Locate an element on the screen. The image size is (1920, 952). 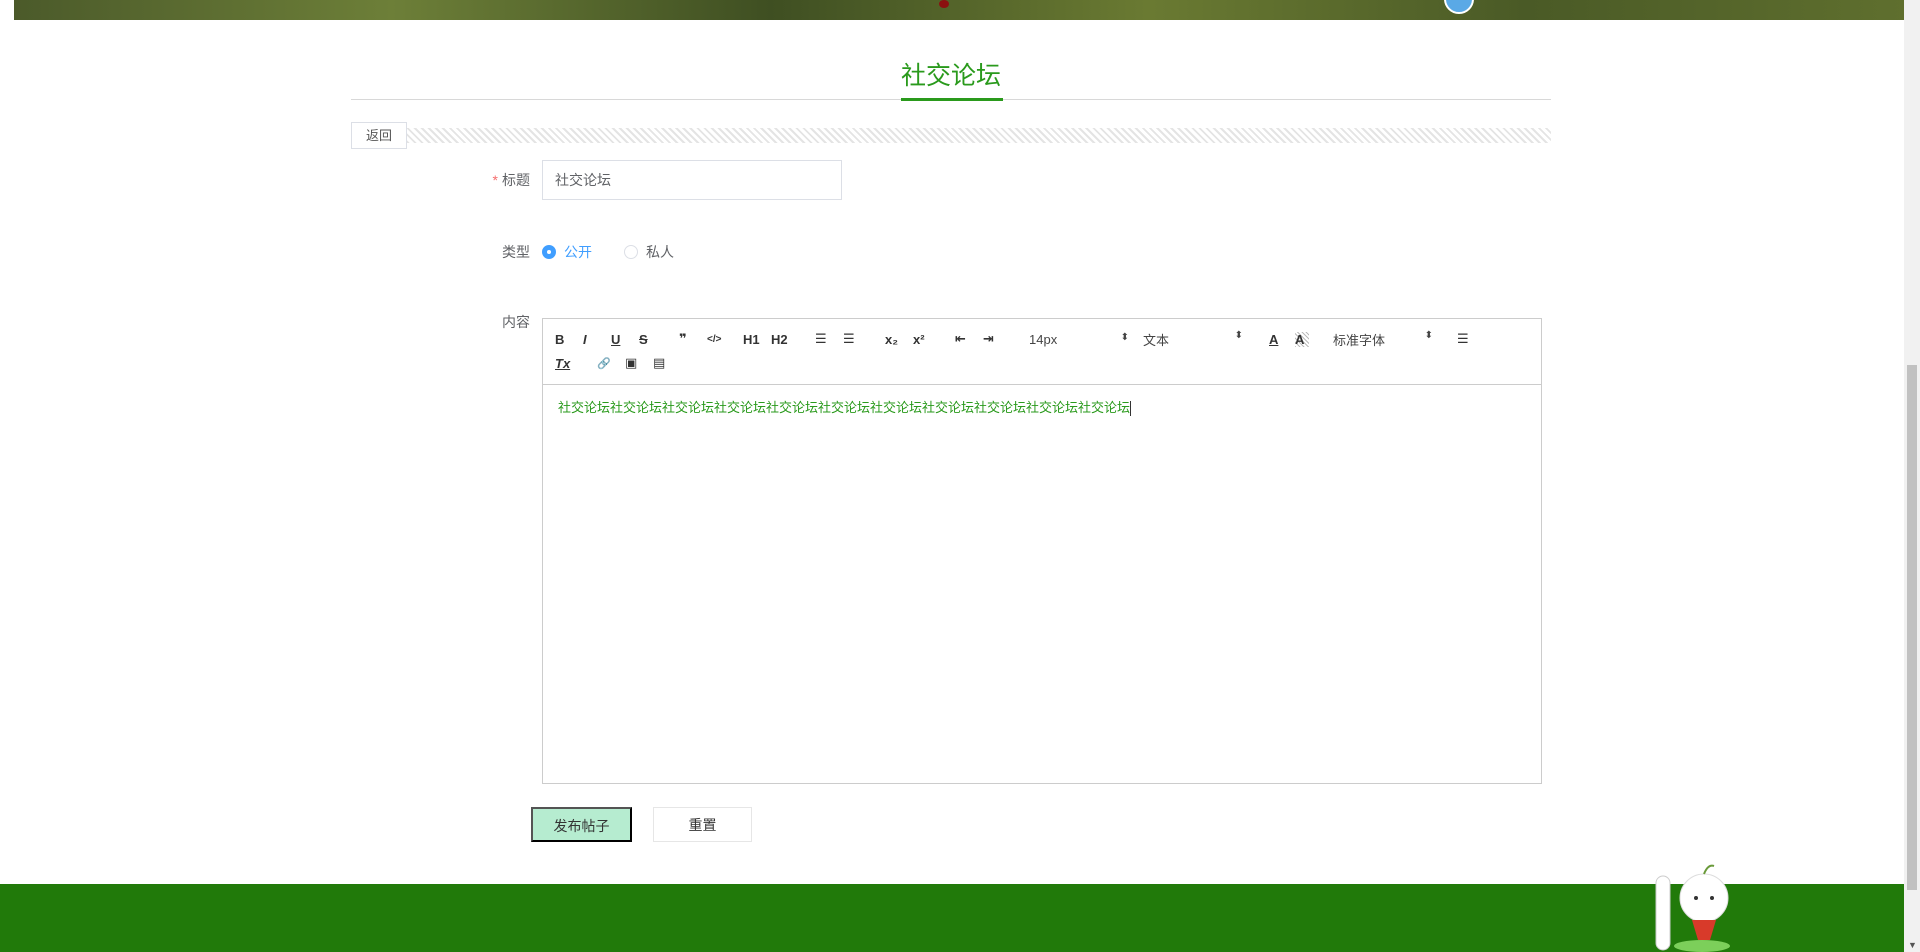
radio-public: 公开 is located at coordinates (567, 252).